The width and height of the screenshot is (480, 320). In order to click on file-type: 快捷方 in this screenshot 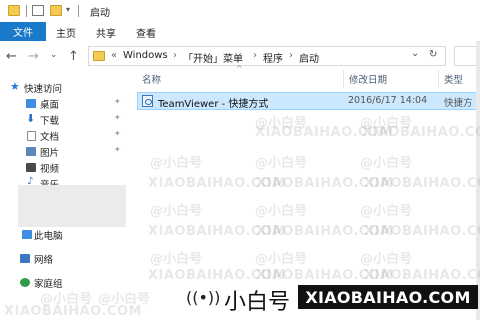, I will do `click(458, 103)`.